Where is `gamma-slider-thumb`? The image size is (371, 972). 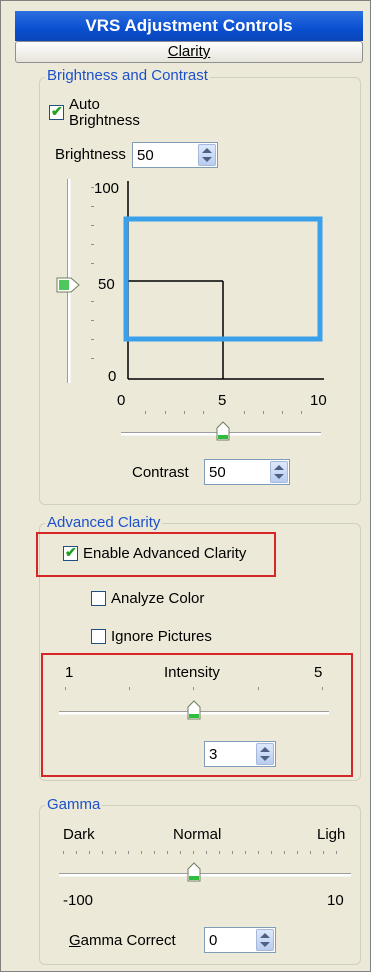
gamma-slider-thumb is located at coordinates (194, 872).